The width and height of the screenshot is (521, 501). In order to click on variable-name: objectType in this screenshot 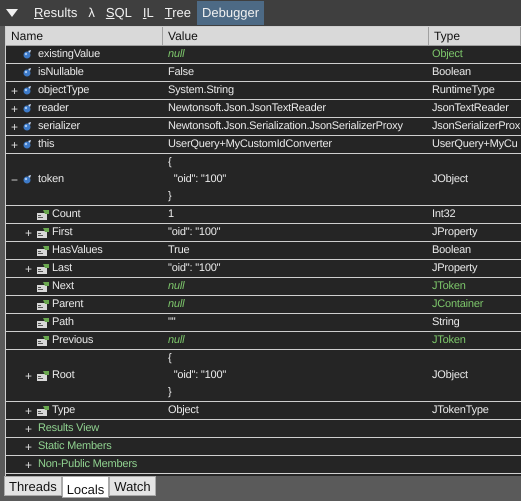, I will do `click(63, 90)`.